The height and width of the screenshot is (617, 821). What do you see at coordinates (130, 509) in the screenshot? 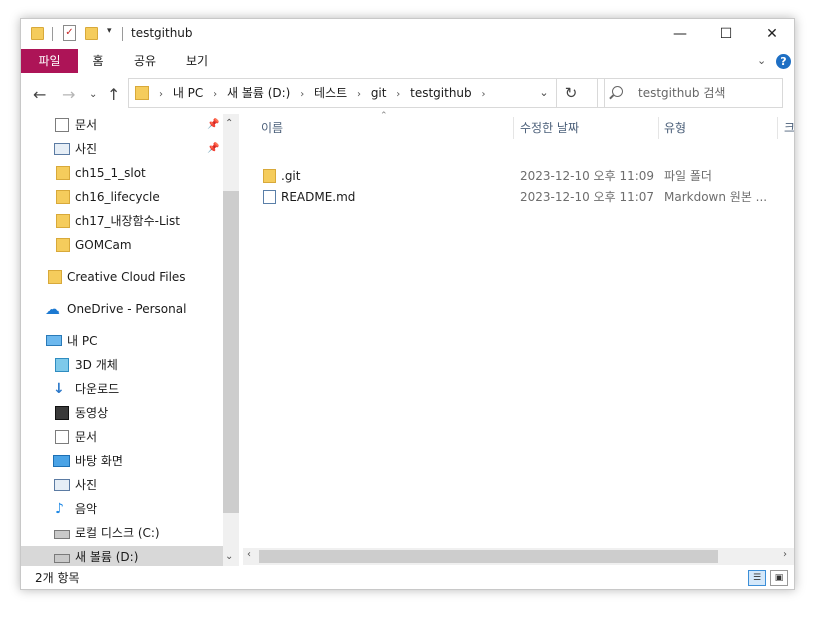
I see `nav-item-music: ♪ 음악` at bounding box center [130, 509].